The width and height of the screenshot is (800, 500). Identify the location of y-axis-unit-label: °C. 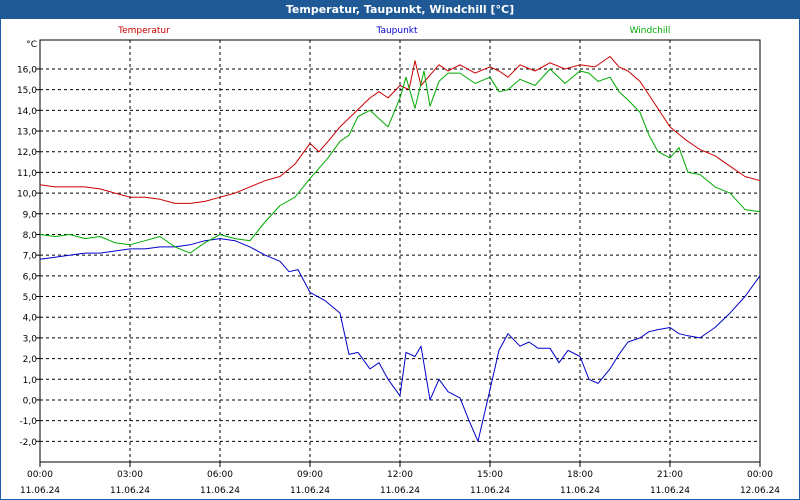
(31, 45).